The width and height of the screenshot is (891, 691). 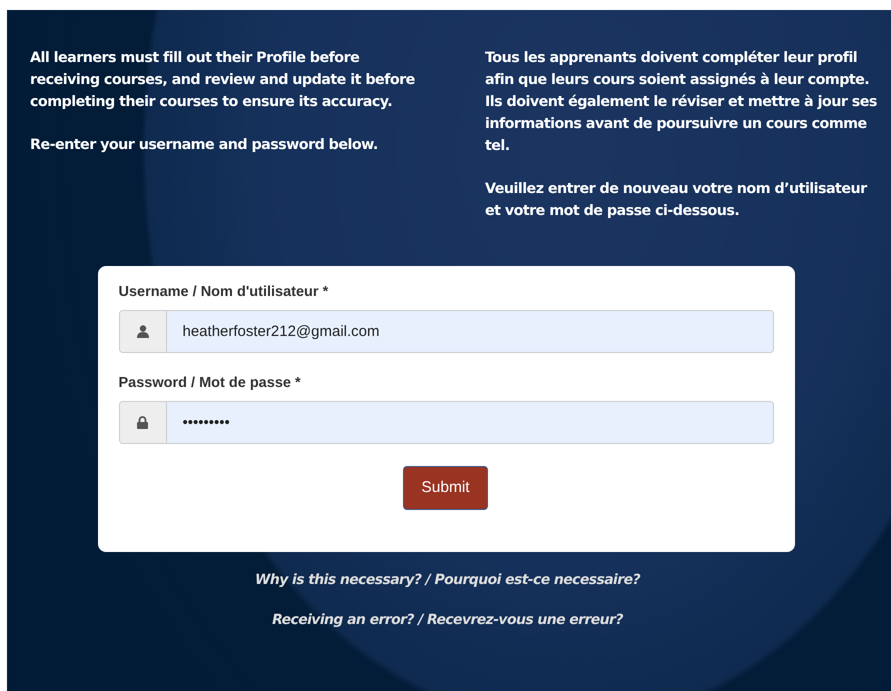 What do you see at coordinates (446, 422) in the screenshot?
I see `password-field: •••••••••` at bounding box center [446, 422].